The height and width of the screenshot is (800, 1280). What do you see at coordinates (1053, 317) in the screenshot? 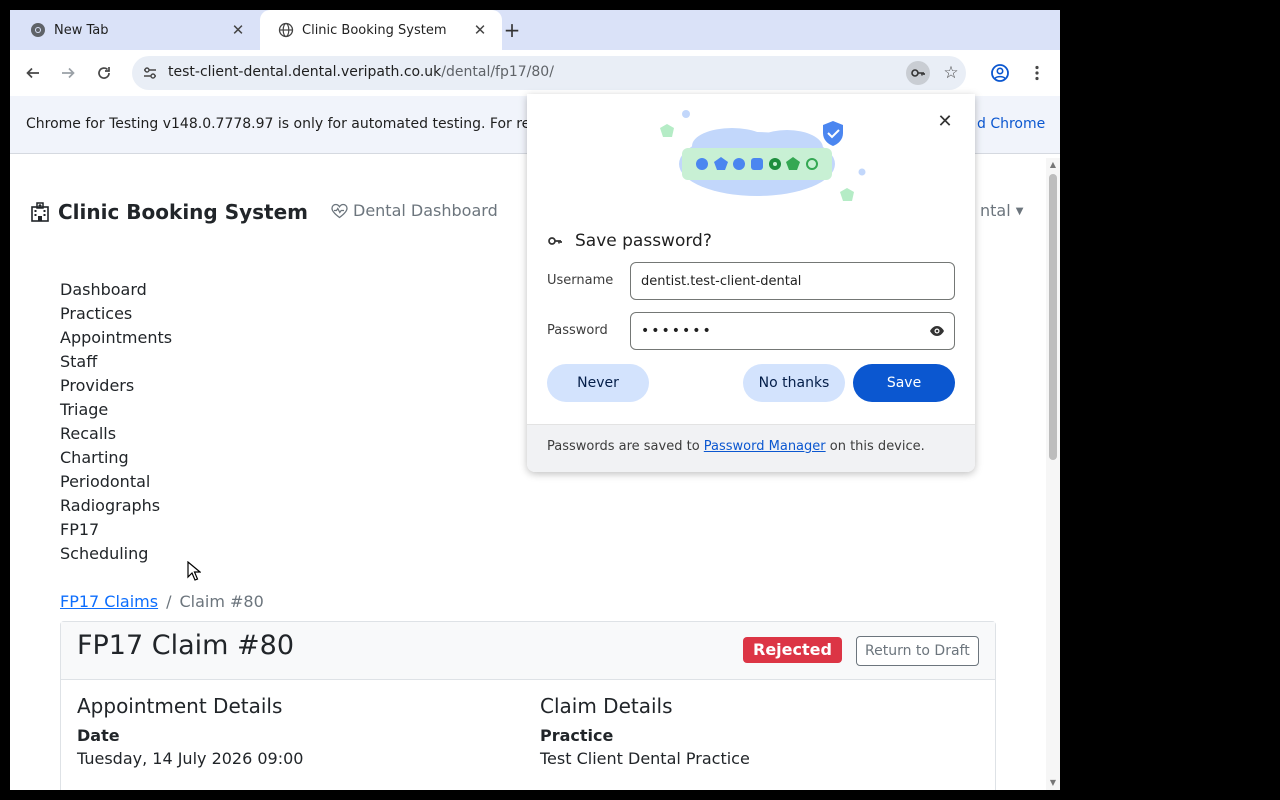
I see `scrollbar-thumb` at bounding box center [1053, 317].